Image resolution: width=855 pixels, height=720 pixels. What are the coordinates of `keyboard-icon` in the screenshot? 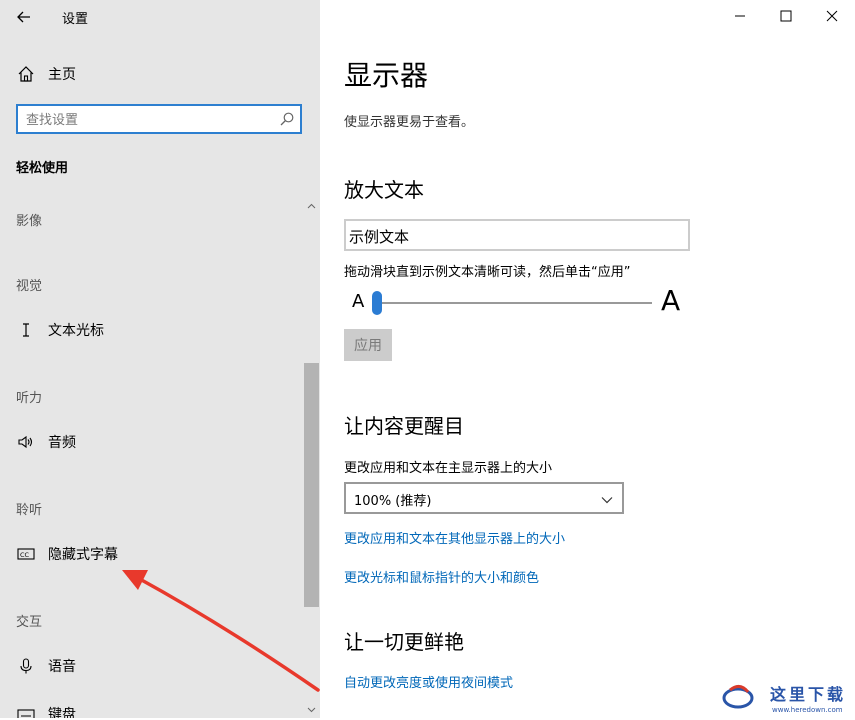 It's located at (26, 711).